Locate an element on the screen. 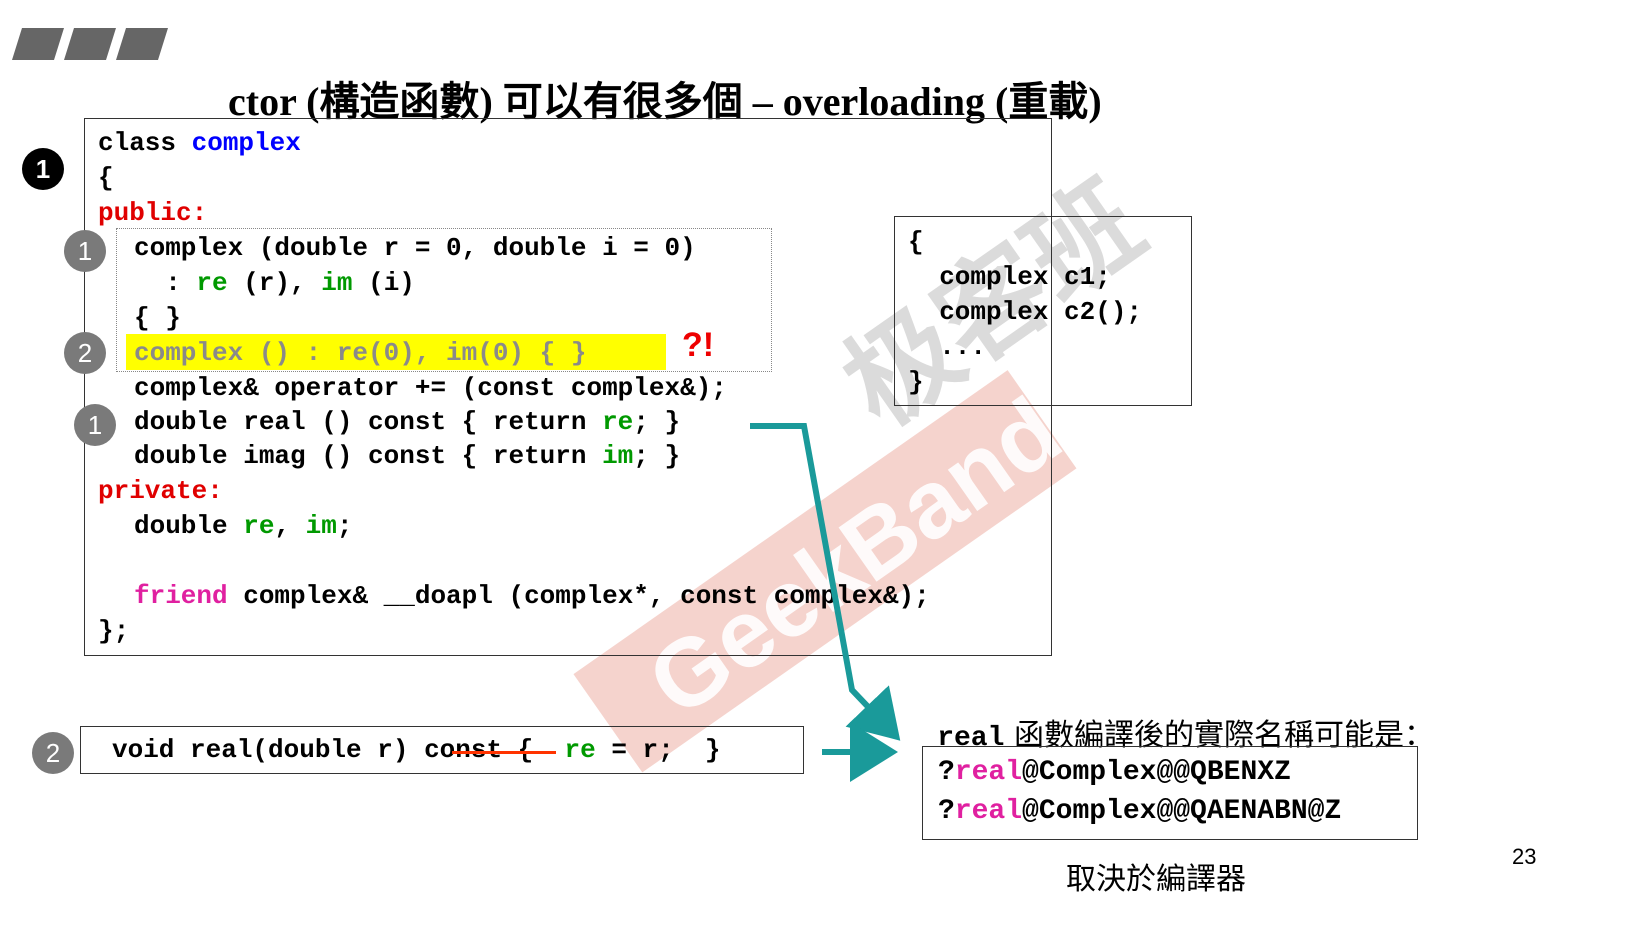 This screenshot has height=950, width=1628. page-number: 23 is located at coordinates (1524, 856).